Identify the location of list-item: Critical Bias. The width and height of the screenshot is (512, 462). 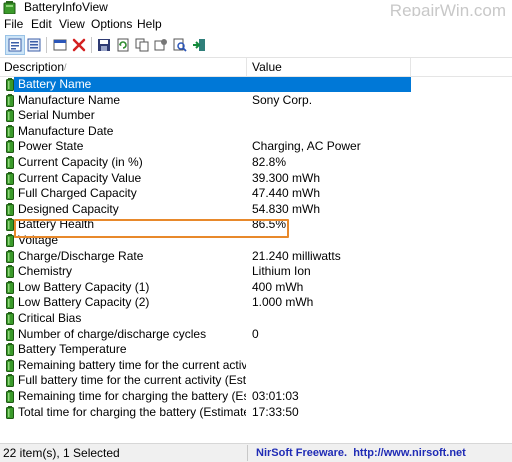
(256, 319).